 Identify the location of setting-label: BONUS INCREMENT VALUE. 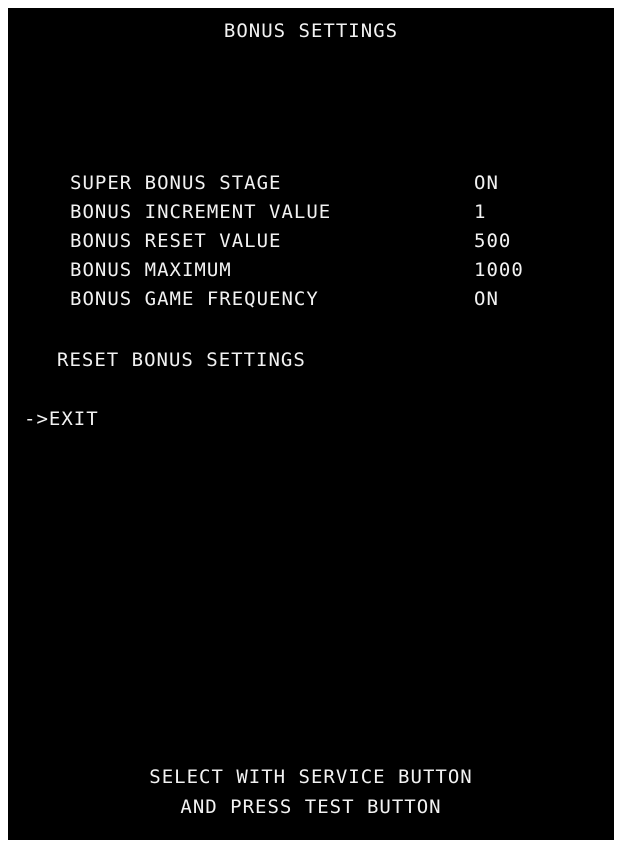
(201, 212).